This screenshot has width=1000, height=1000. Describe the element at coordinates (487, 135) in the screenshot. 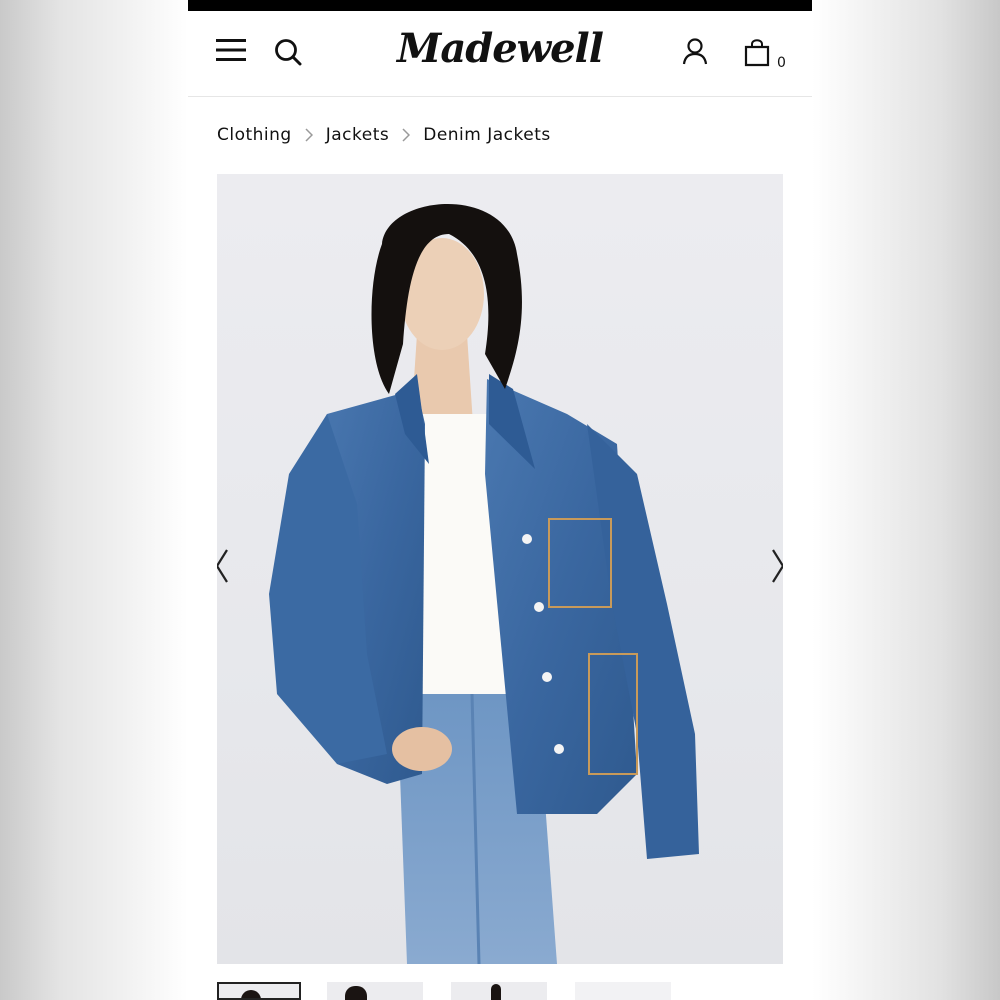

I see `breadcrumb-denim-jackets: Denim Jackets` at that location.